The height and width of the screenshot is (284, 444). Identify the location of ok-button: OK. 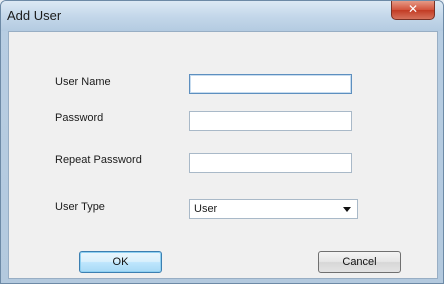
(120, 262).